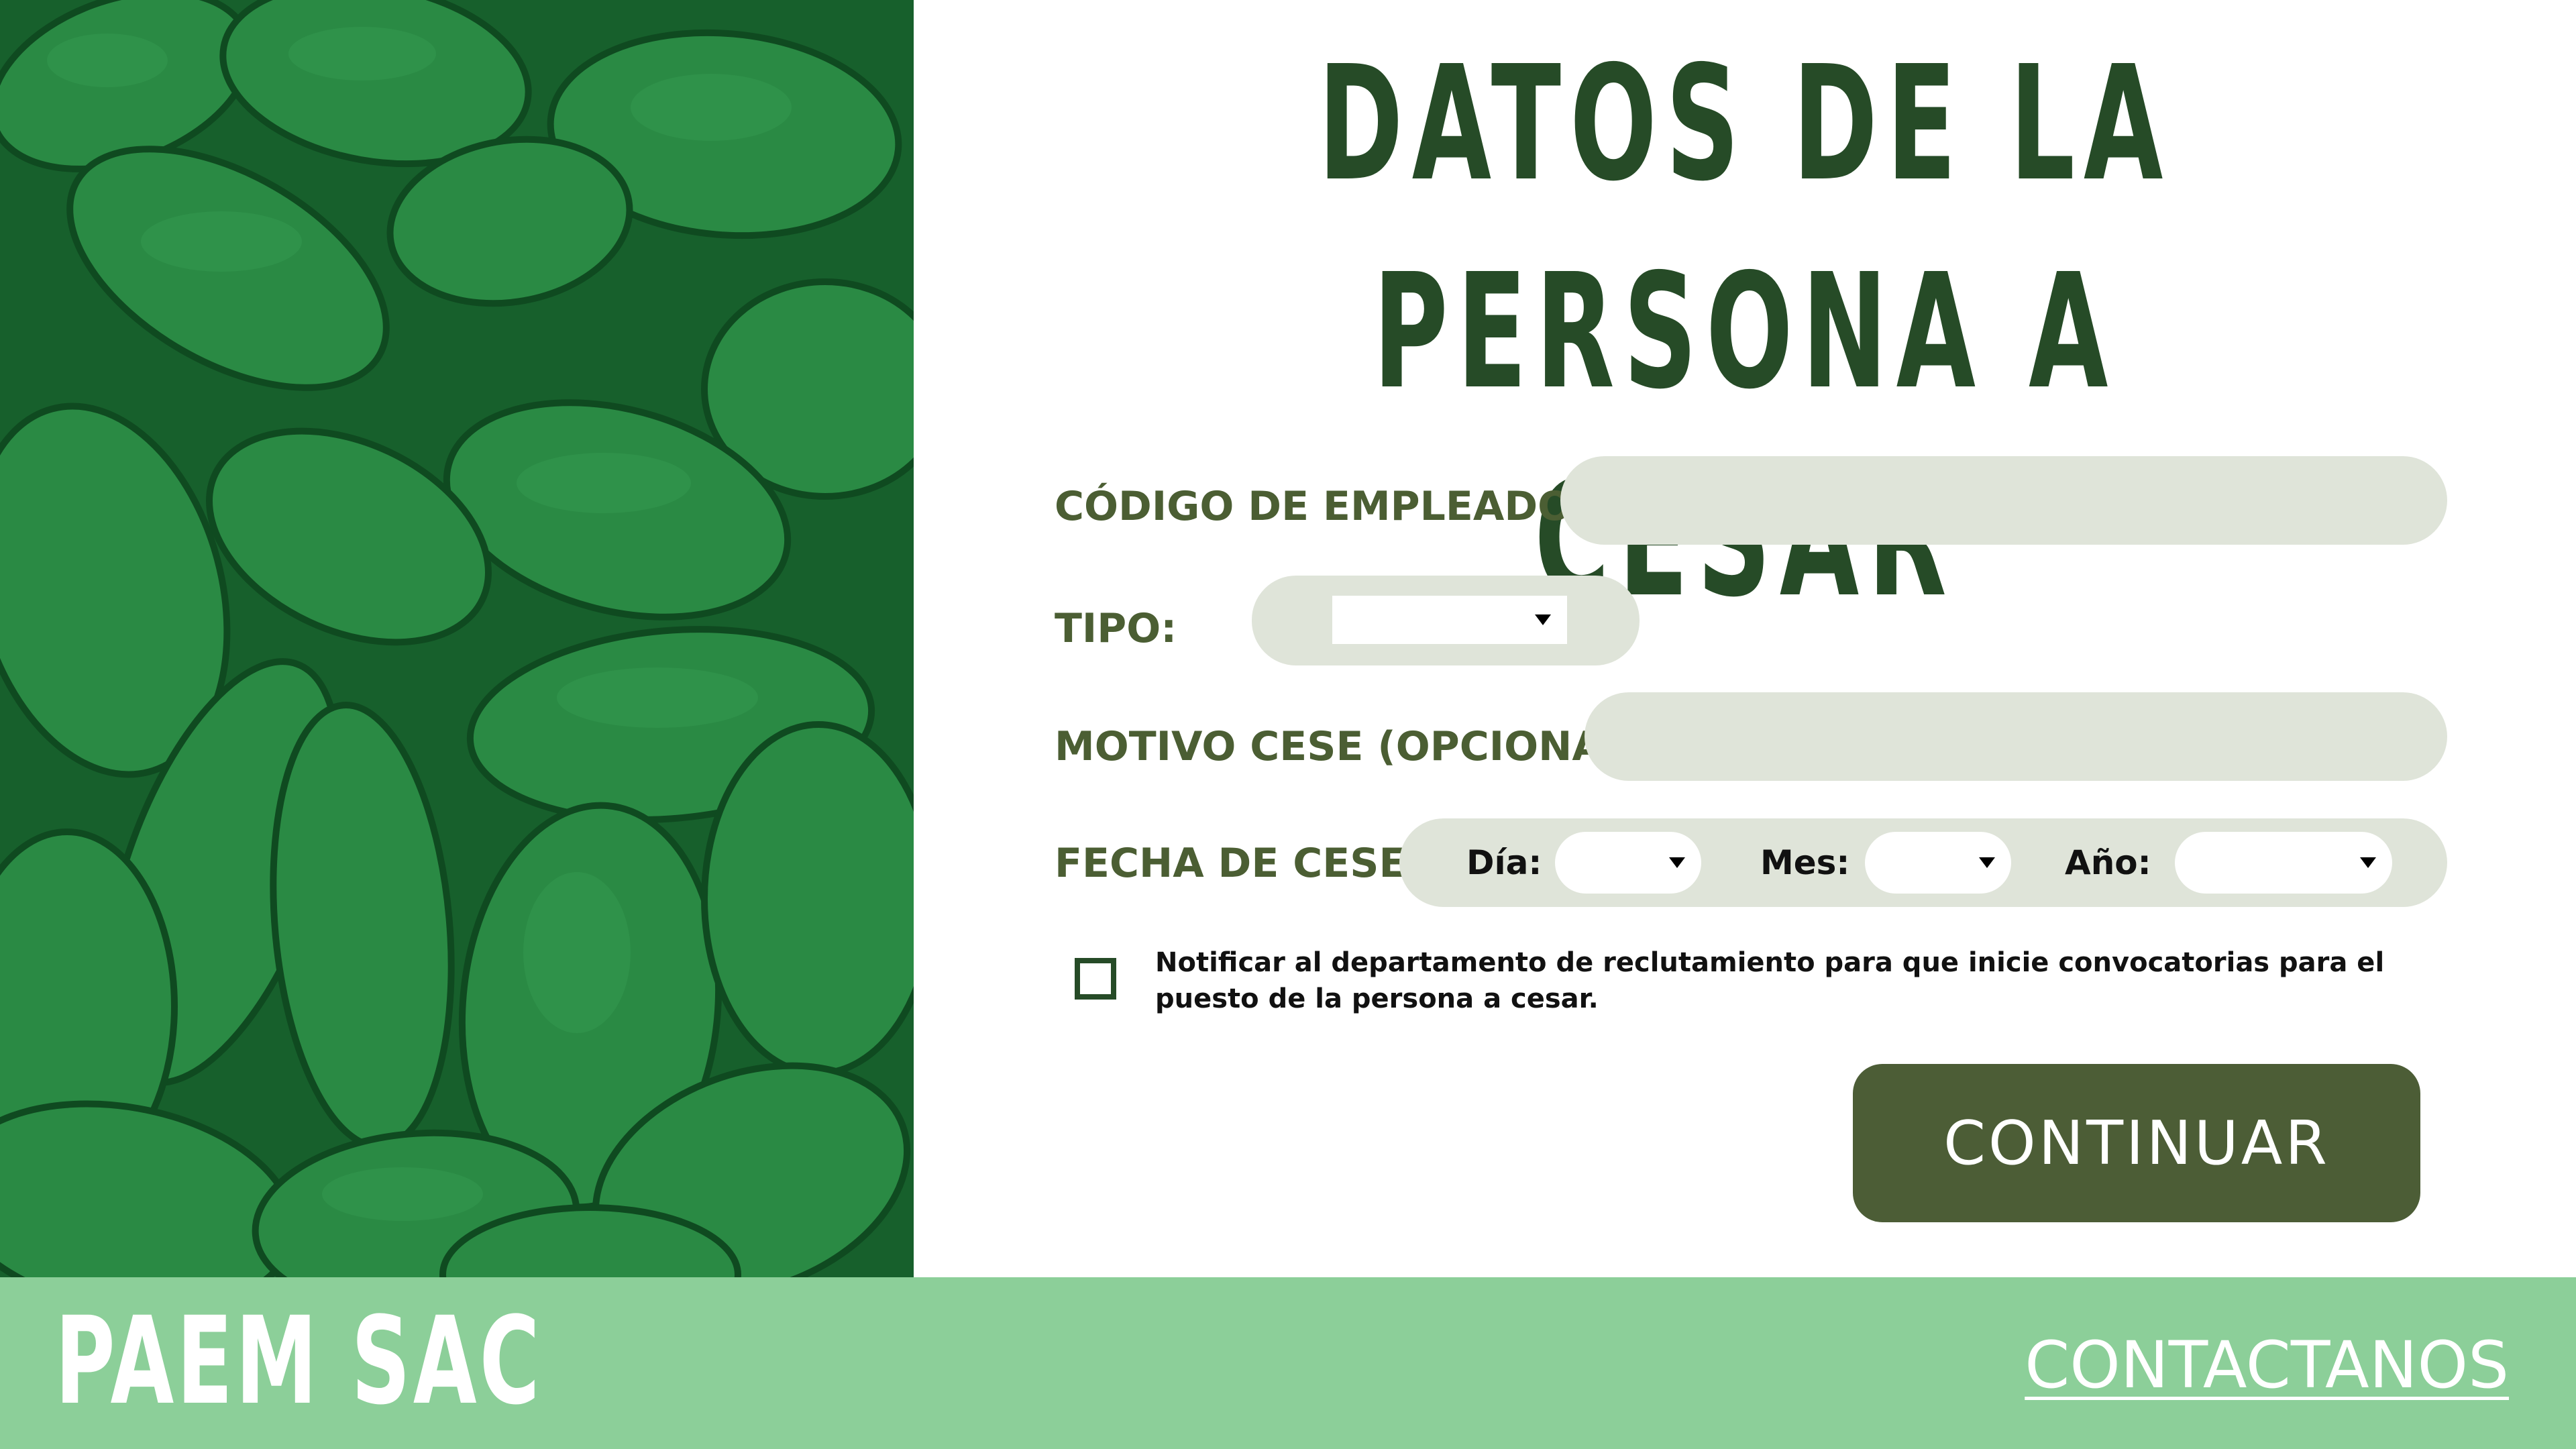 The height and width of the screenshot is (1449, 2576). Describe the element at coordinates (2267, 1365) in the screenshot. I see `contact-link: CONTACTANOS` at that location.